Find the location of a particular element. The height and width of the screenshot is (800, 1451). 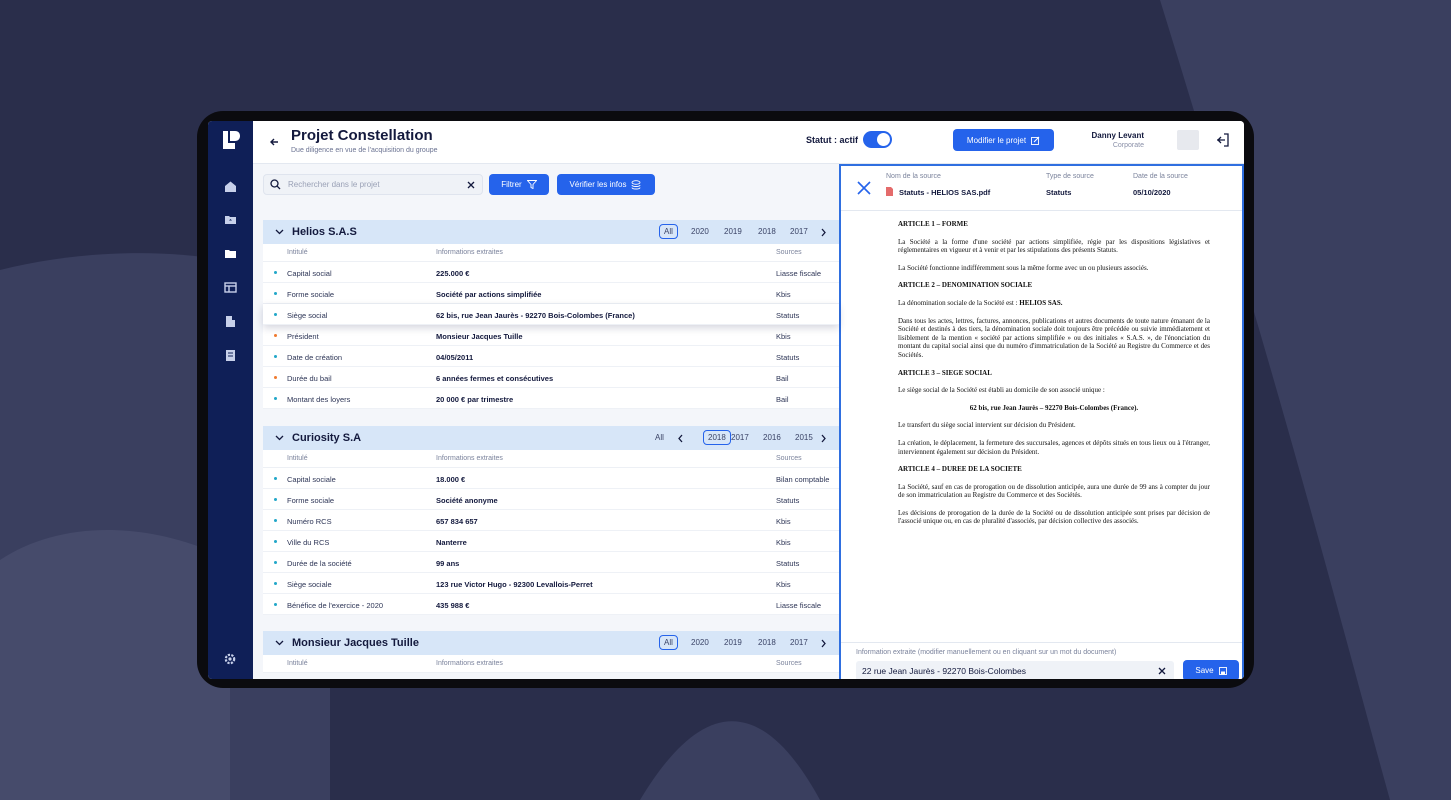

verify-info-button: Vérifier les infos is located at coordinates (606, 184).